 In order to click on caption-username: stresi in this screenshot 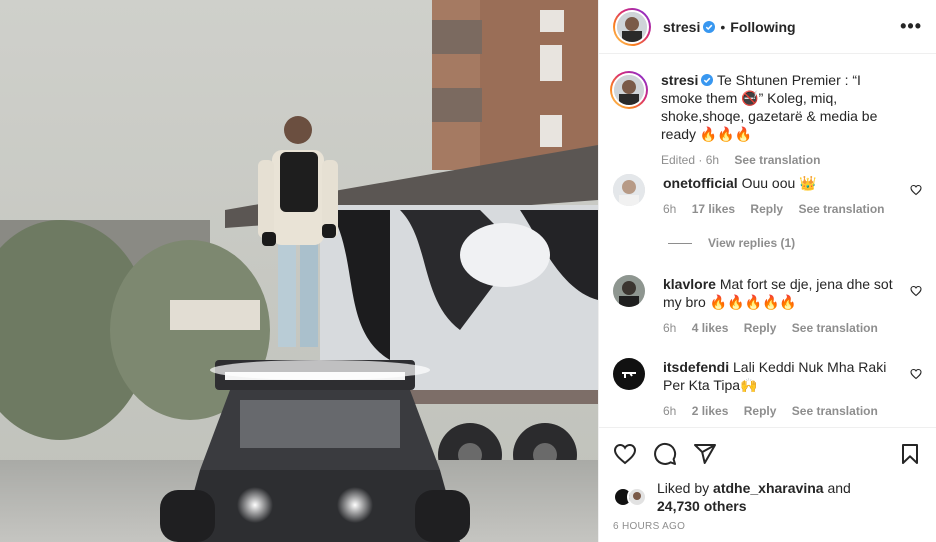, I will do `click(679, 80)`.